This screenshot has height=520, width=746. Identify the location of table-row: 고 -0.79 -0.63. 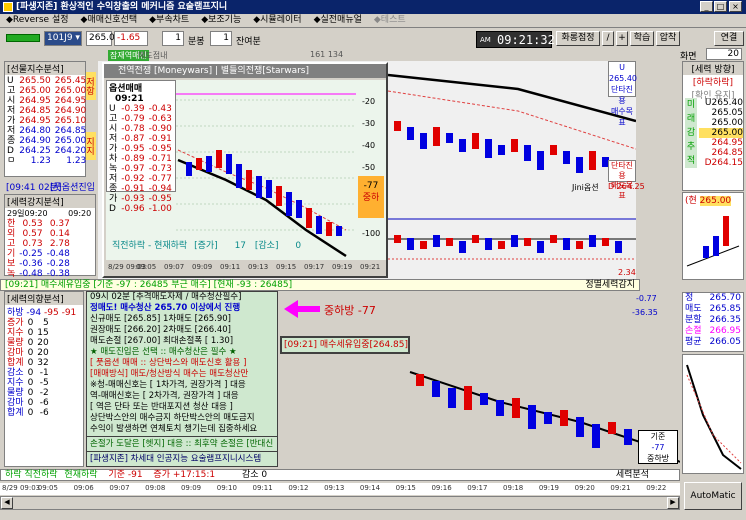
(140, 119).